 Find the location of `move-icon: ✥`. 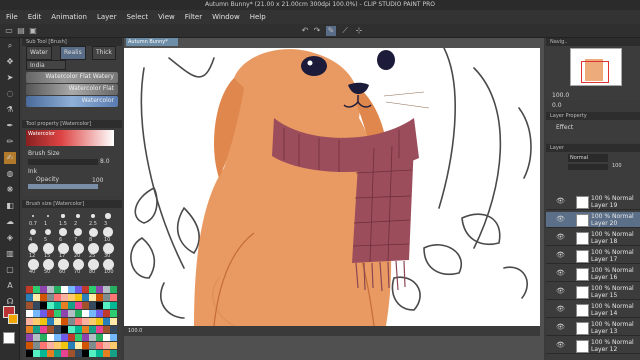

move-icon: ✥ is located at coordinates (10, 62).